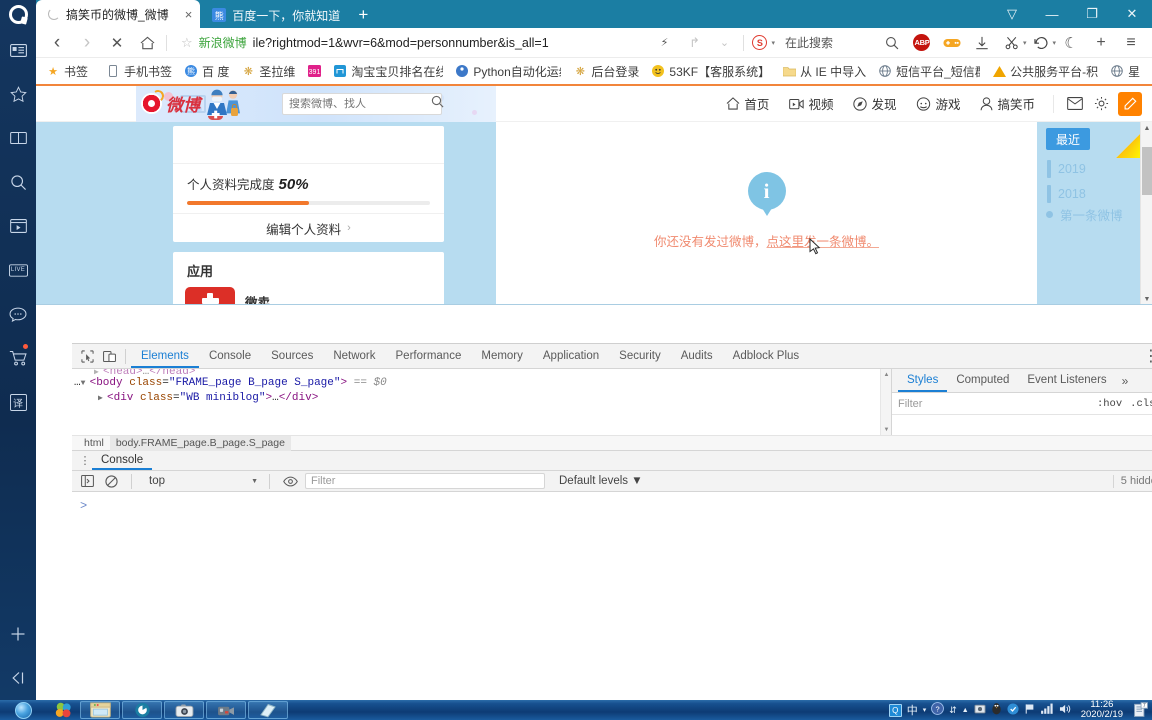 This screenshot has height=720, width=1152. I want to click on devtools-tab-network: Network, so click(354, 356).